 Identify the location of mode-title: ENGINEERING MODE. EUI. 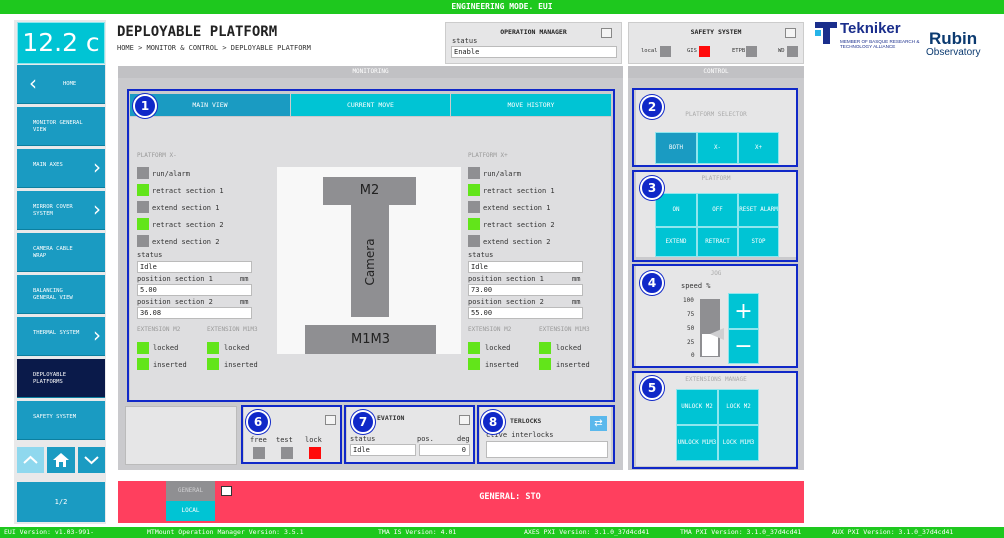
(502, 6).